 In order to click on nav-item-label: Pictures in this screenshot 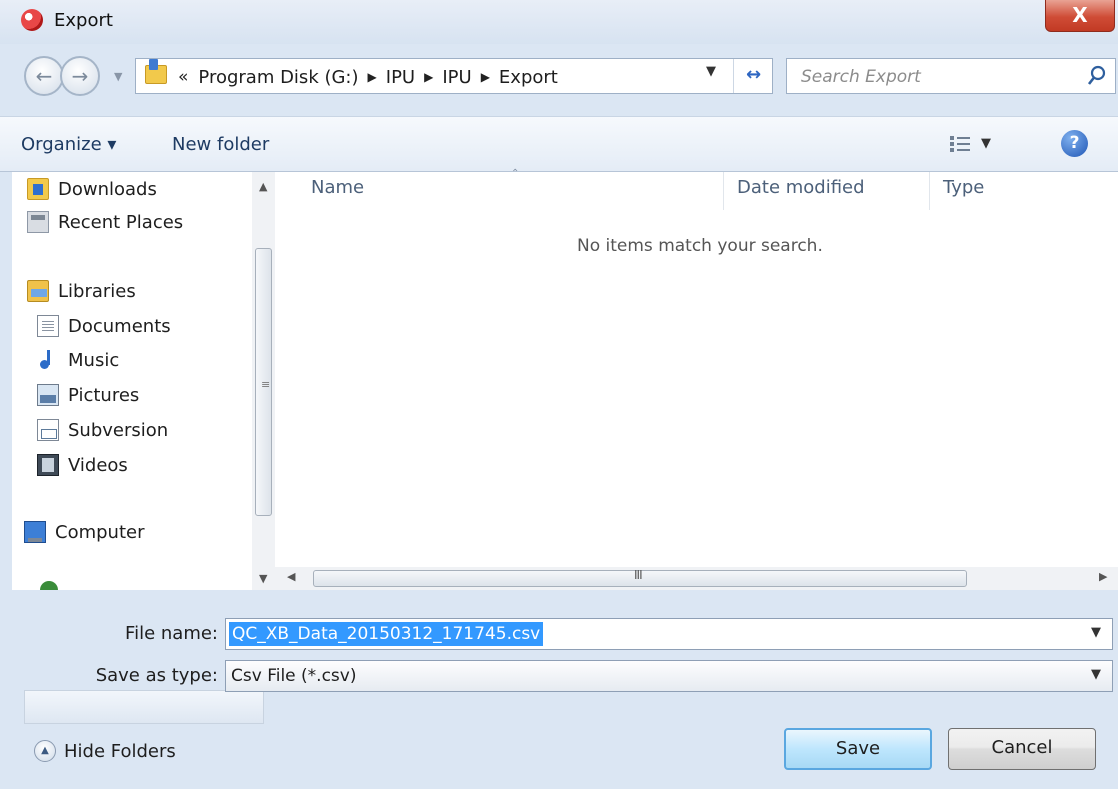, I will do `click(104, 395)`.